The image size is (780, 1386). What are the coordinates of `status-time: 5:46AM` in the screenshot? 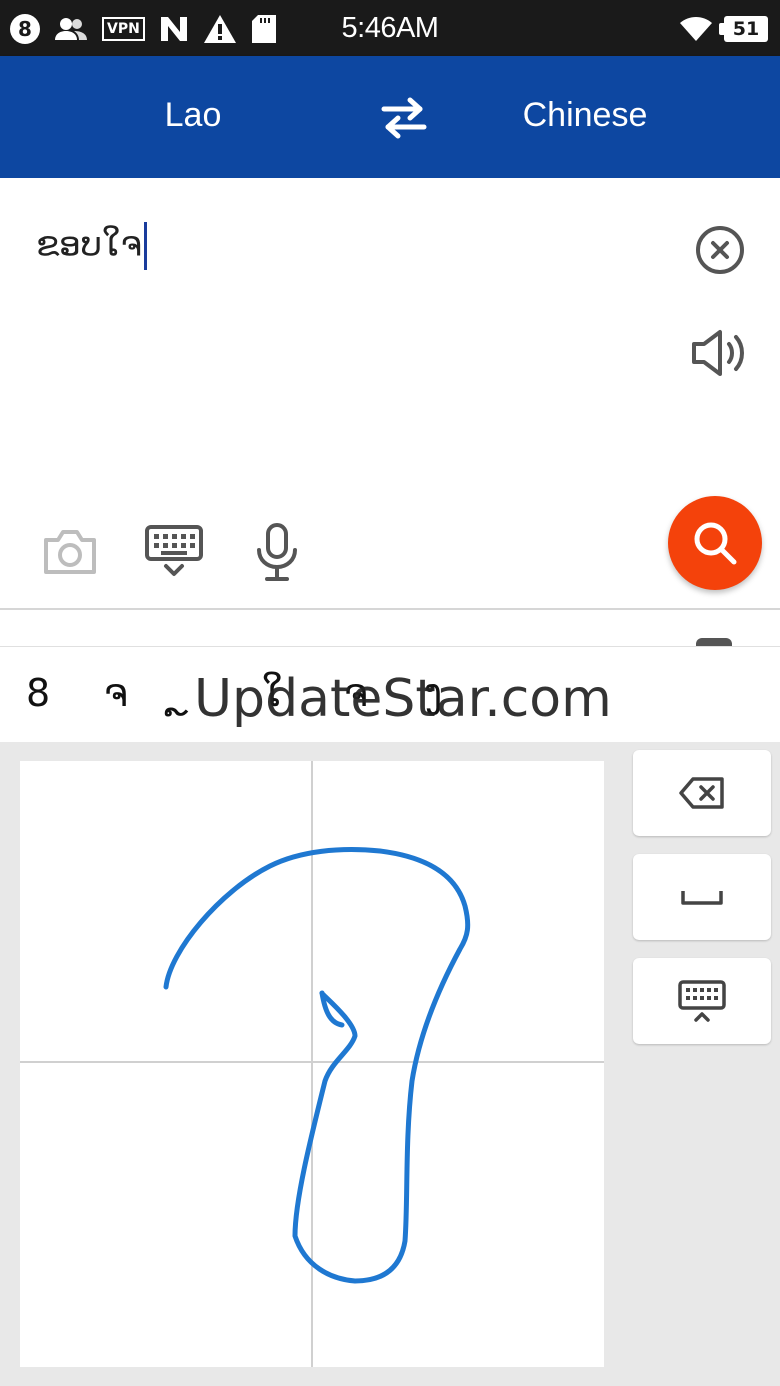 It's located at (390, 28).